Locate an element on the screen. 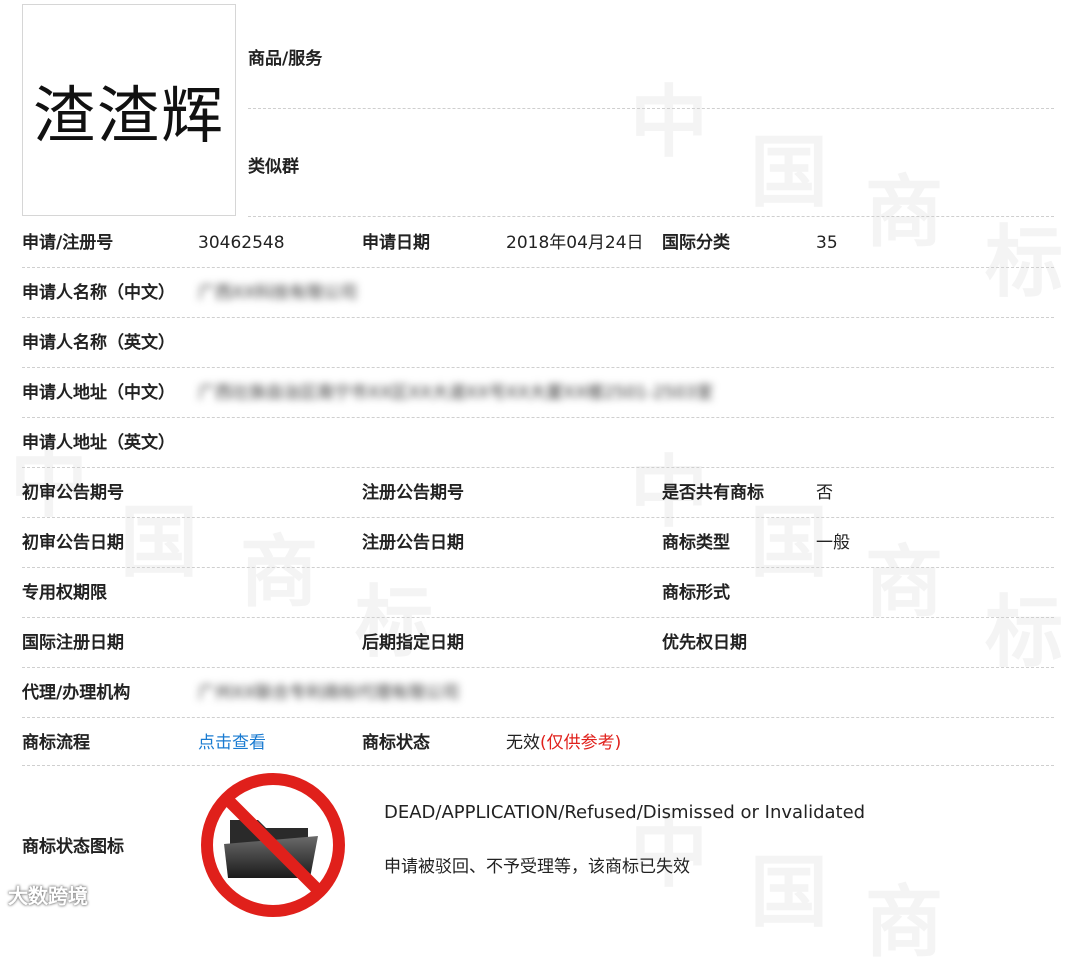 The width and height of the screenshot is (1080, 972). trademark-text: 渣渣辉 is located at coordinates (128, 115).